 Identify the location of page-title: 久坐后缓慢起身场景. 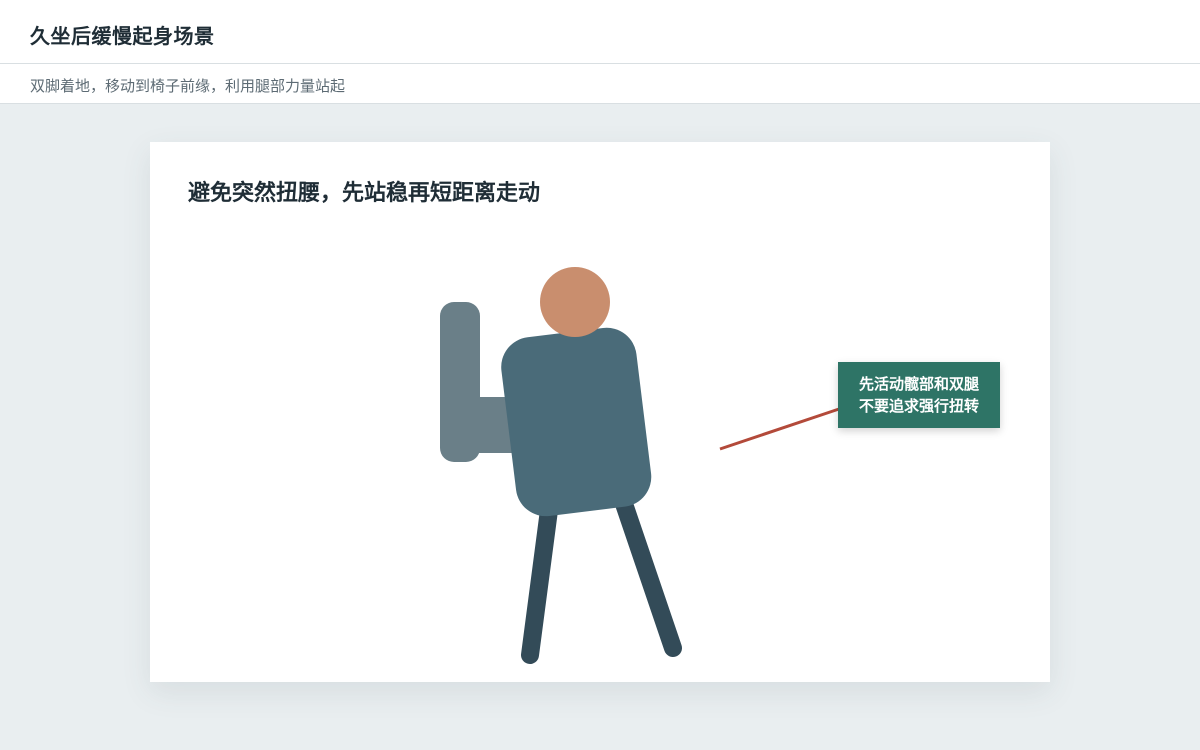
(122, 36).